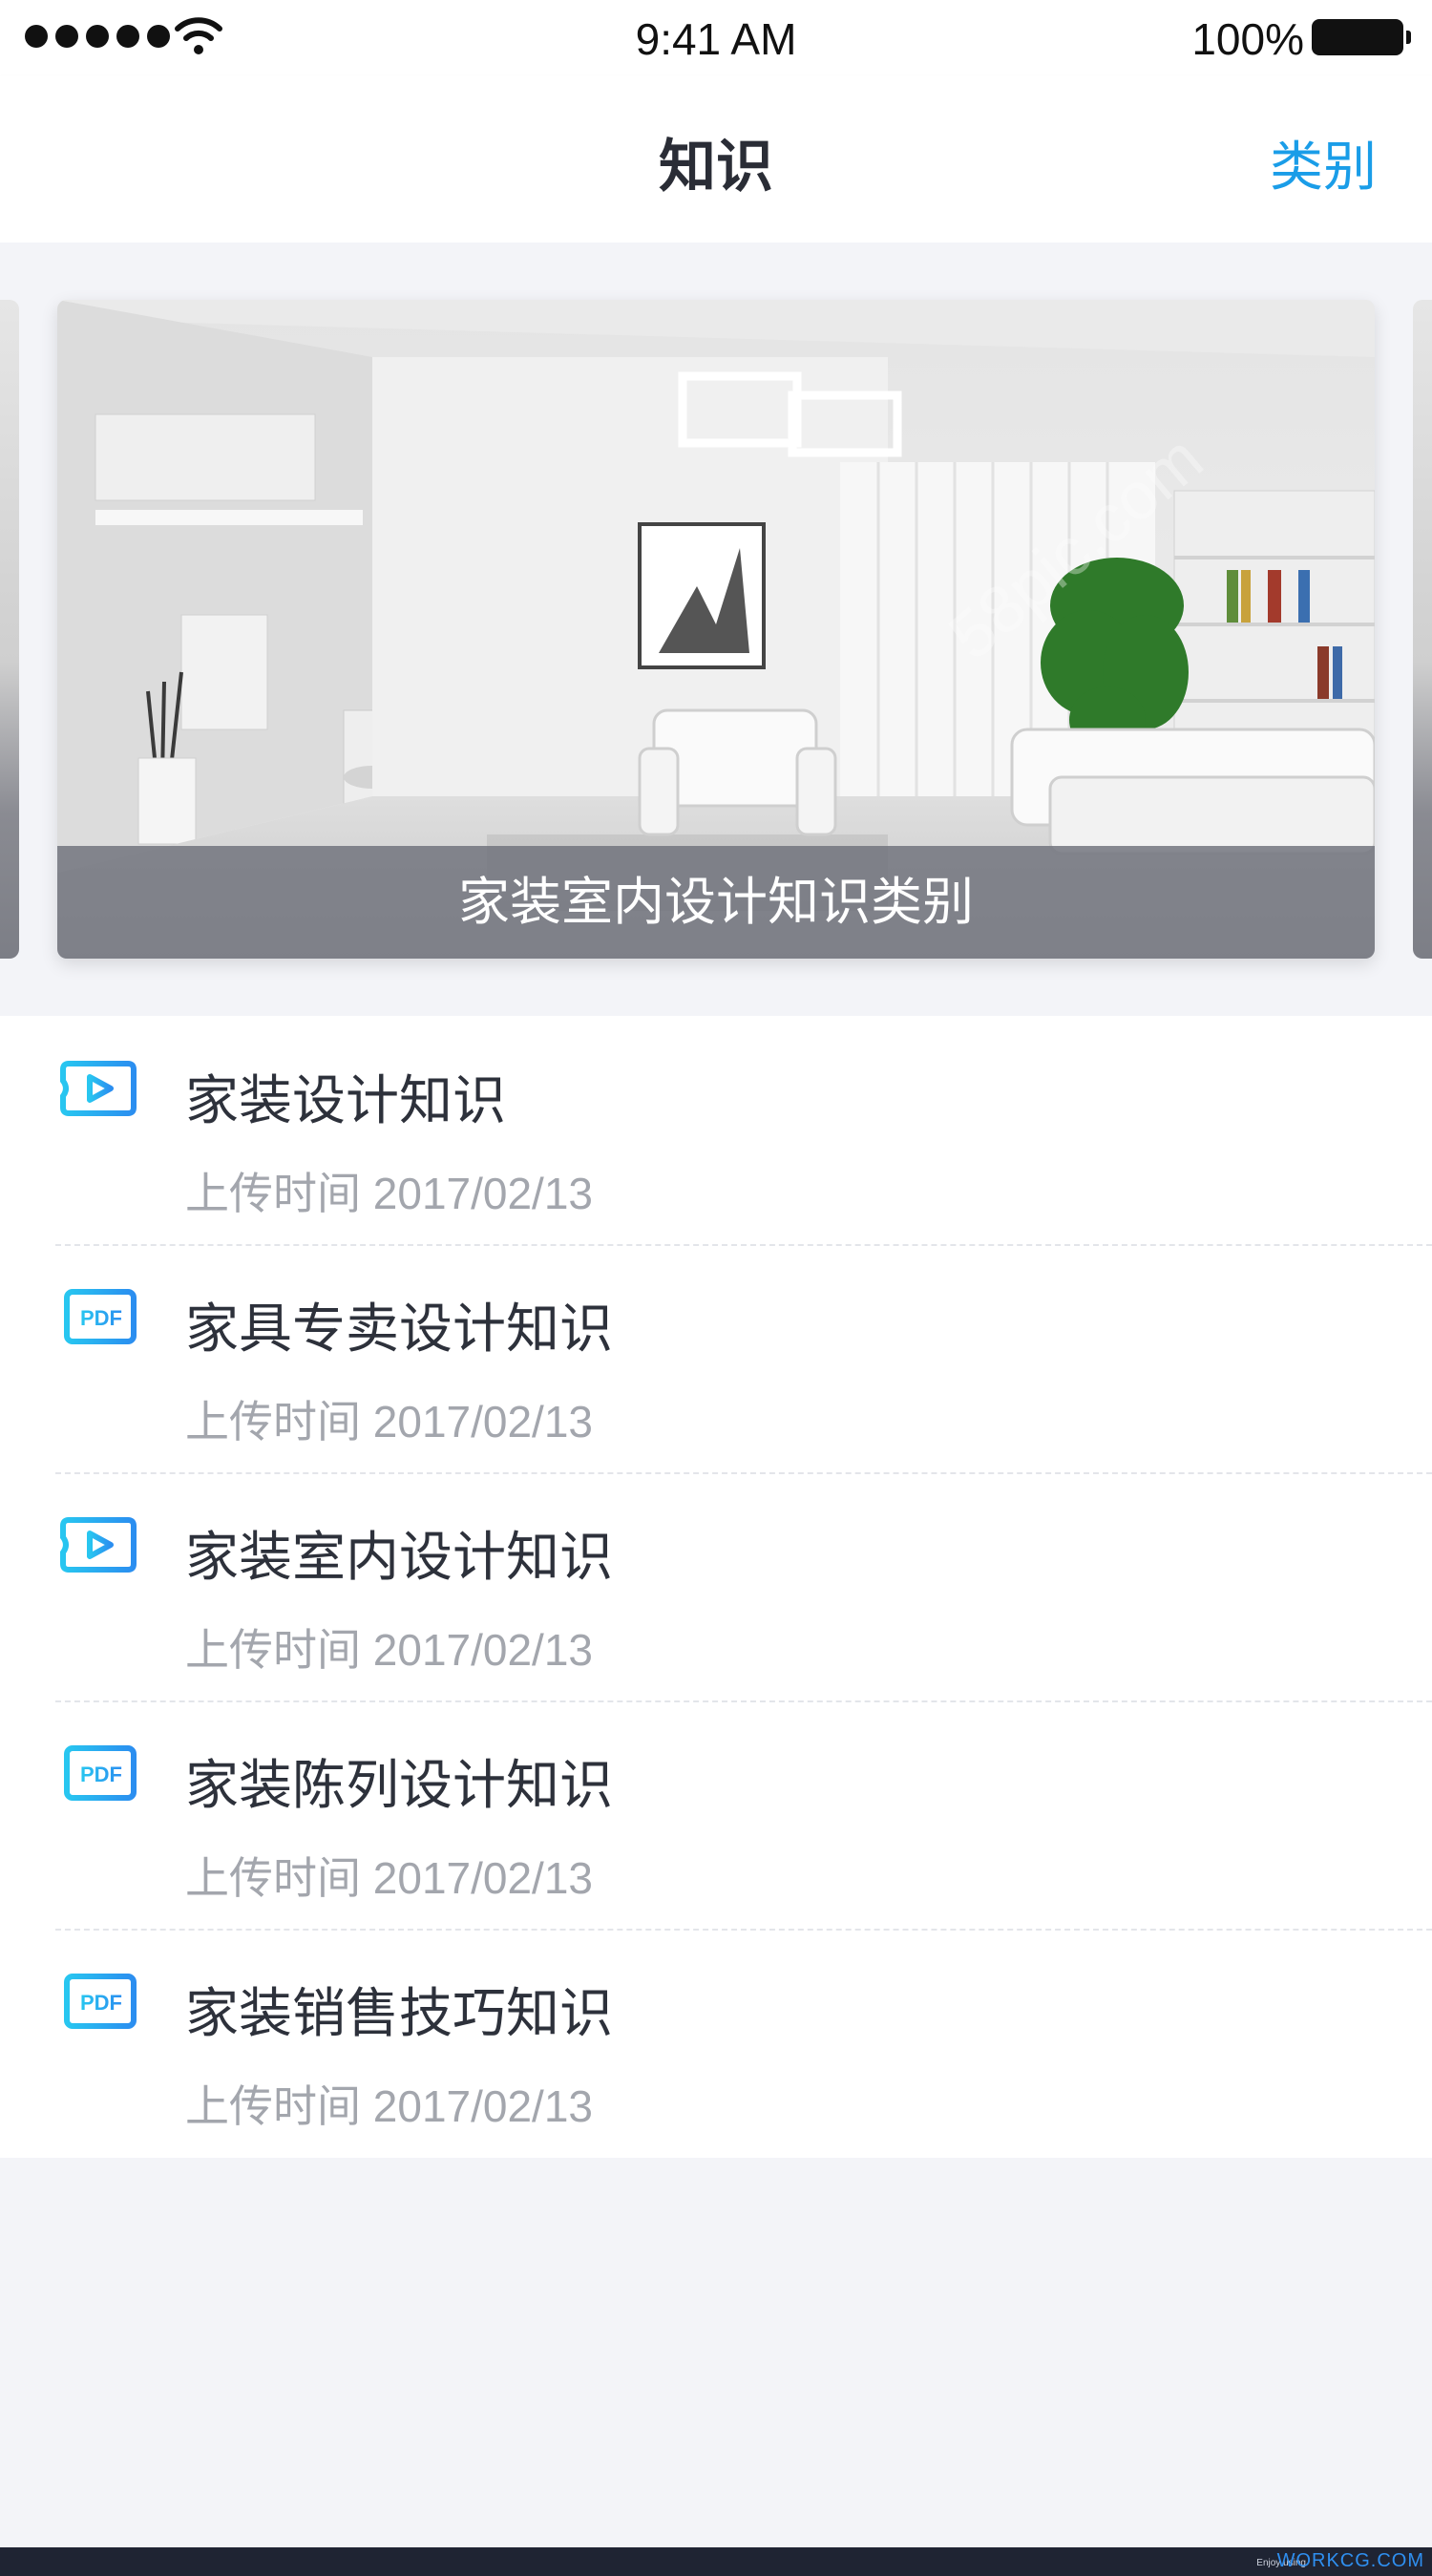  Describe the element at coordinates (716, 2043) in the screenshot. I see `list-item: PDF 家装销售技巧知识 上传时间 2017/02/13` at that location.